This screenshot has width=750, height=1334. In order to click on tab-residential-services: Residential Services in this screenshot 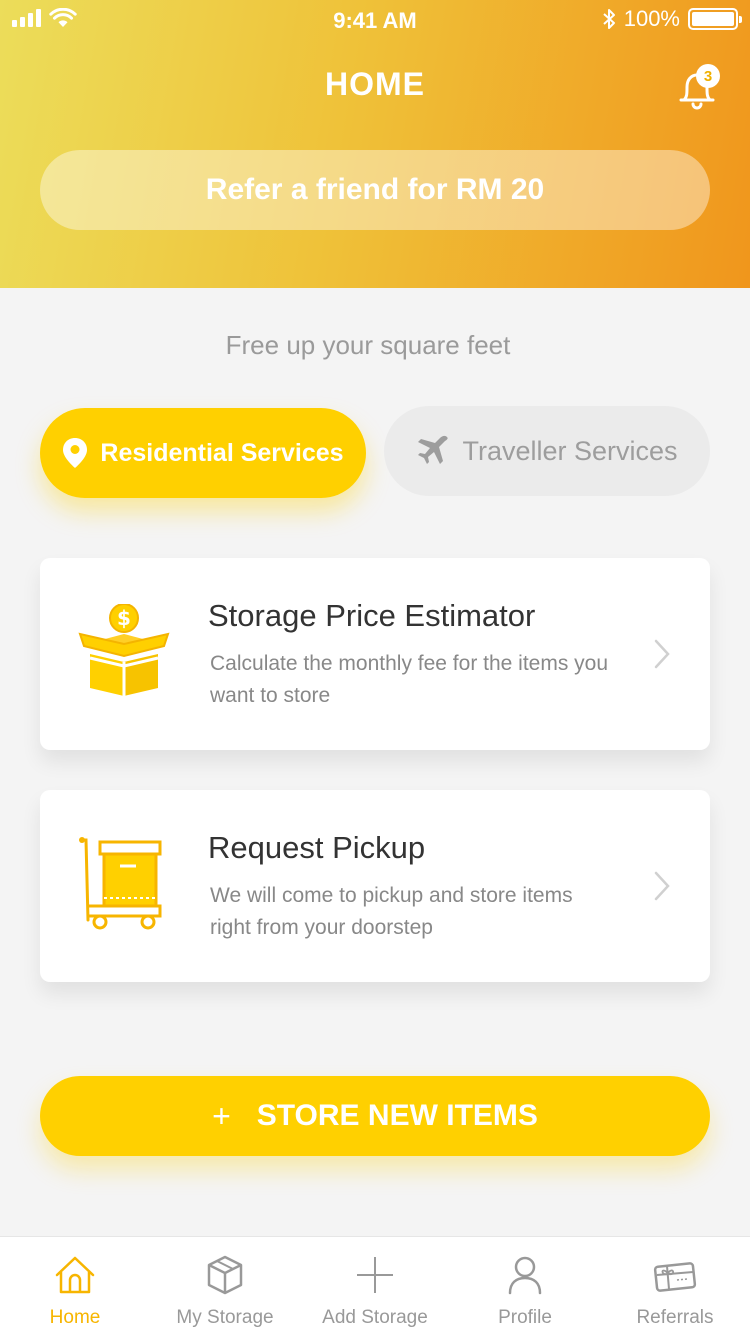, I will do `click(203, 453)`.